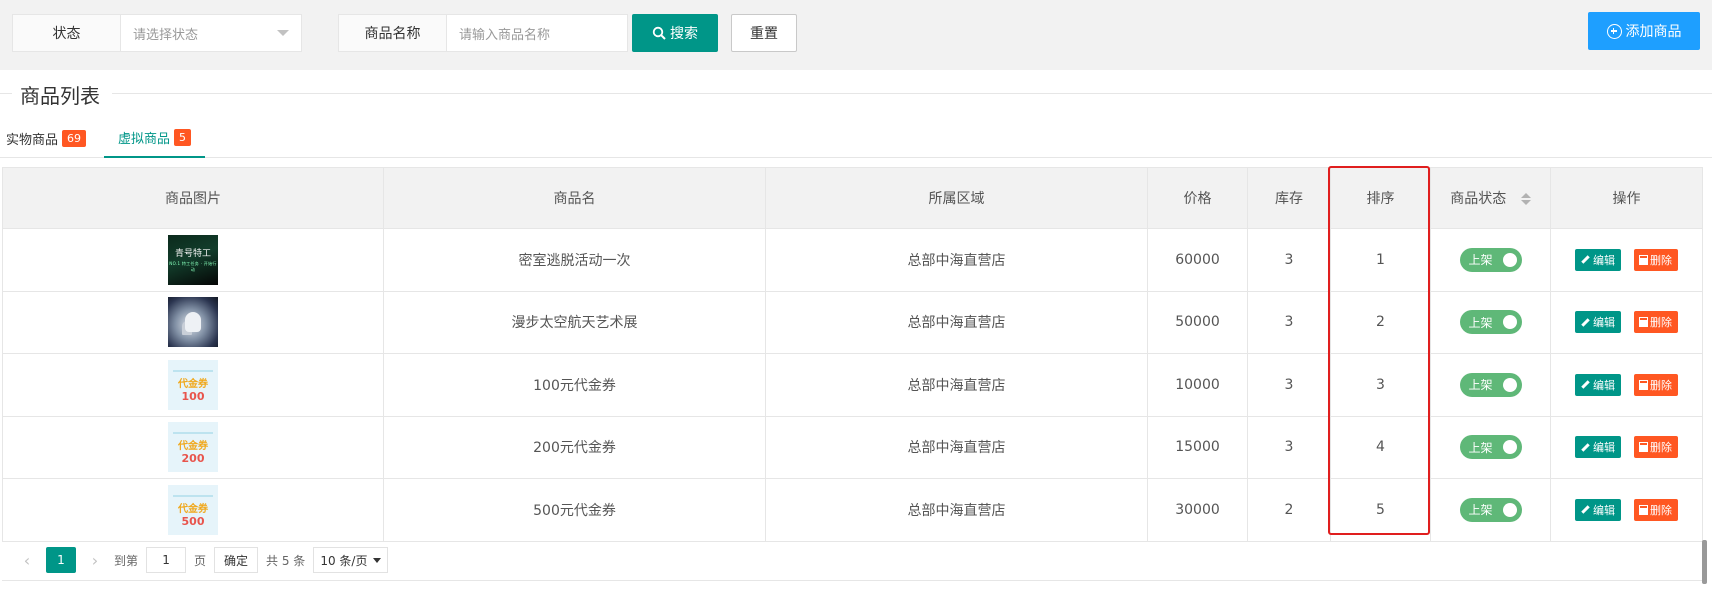  I want to click on product-tabs: 实物商品 69 虚拟商品 5, so click(856, 138).